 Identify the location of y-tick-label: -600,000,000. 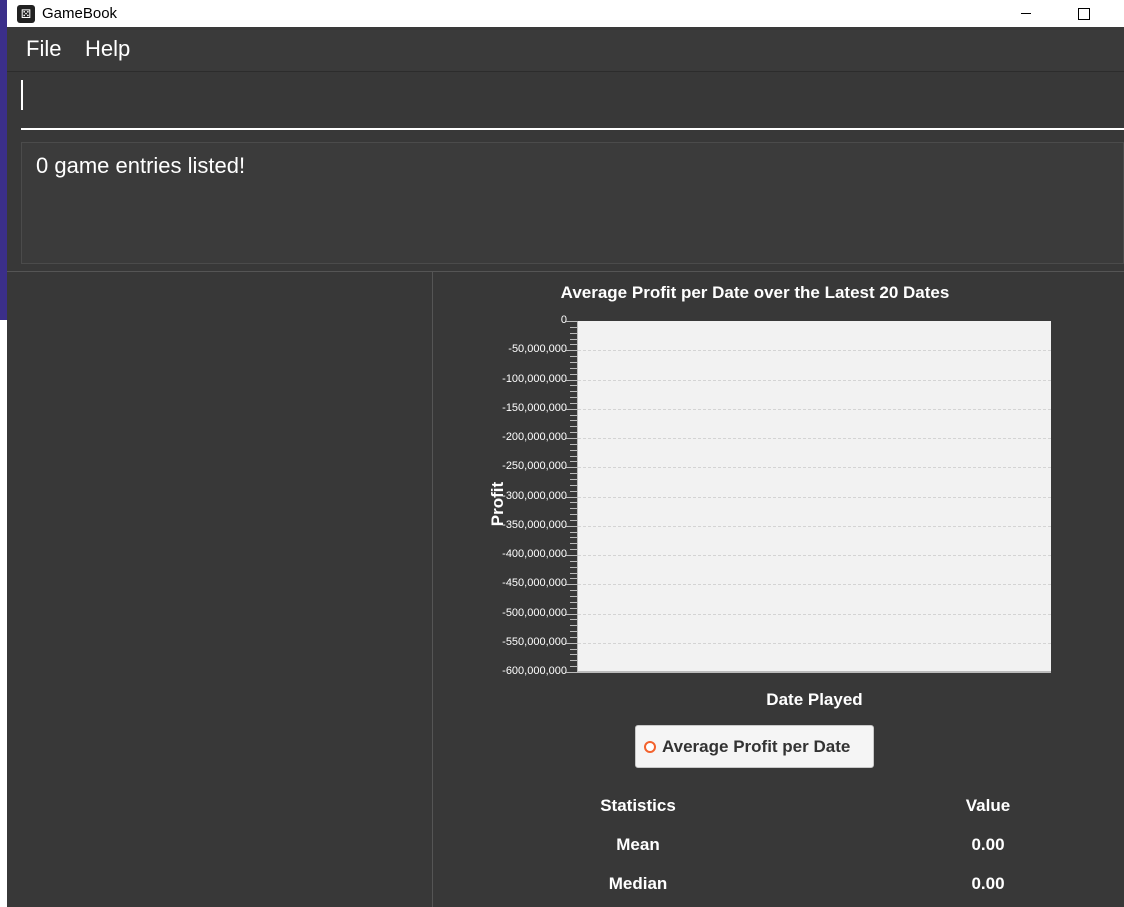
(534, 671).